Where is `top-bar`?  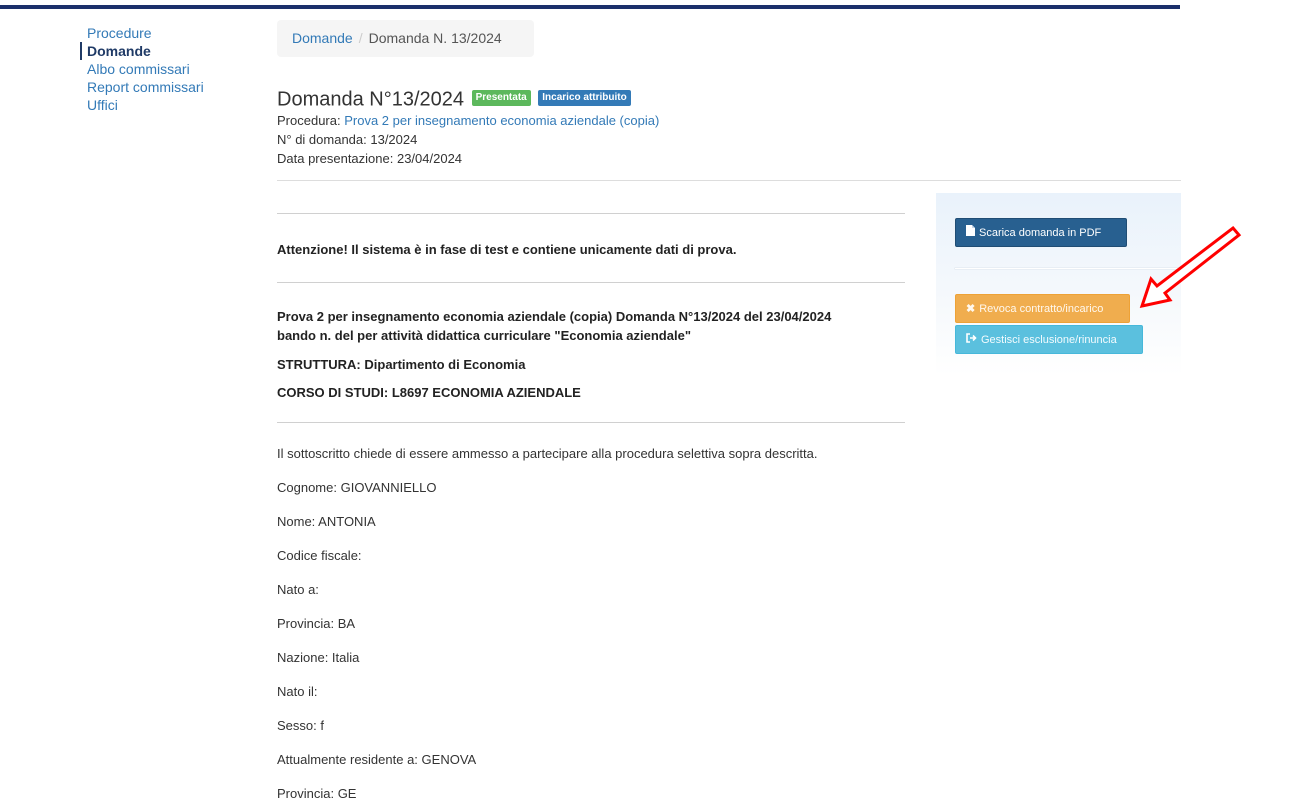
top-bar is located at coordinates (590, 7).